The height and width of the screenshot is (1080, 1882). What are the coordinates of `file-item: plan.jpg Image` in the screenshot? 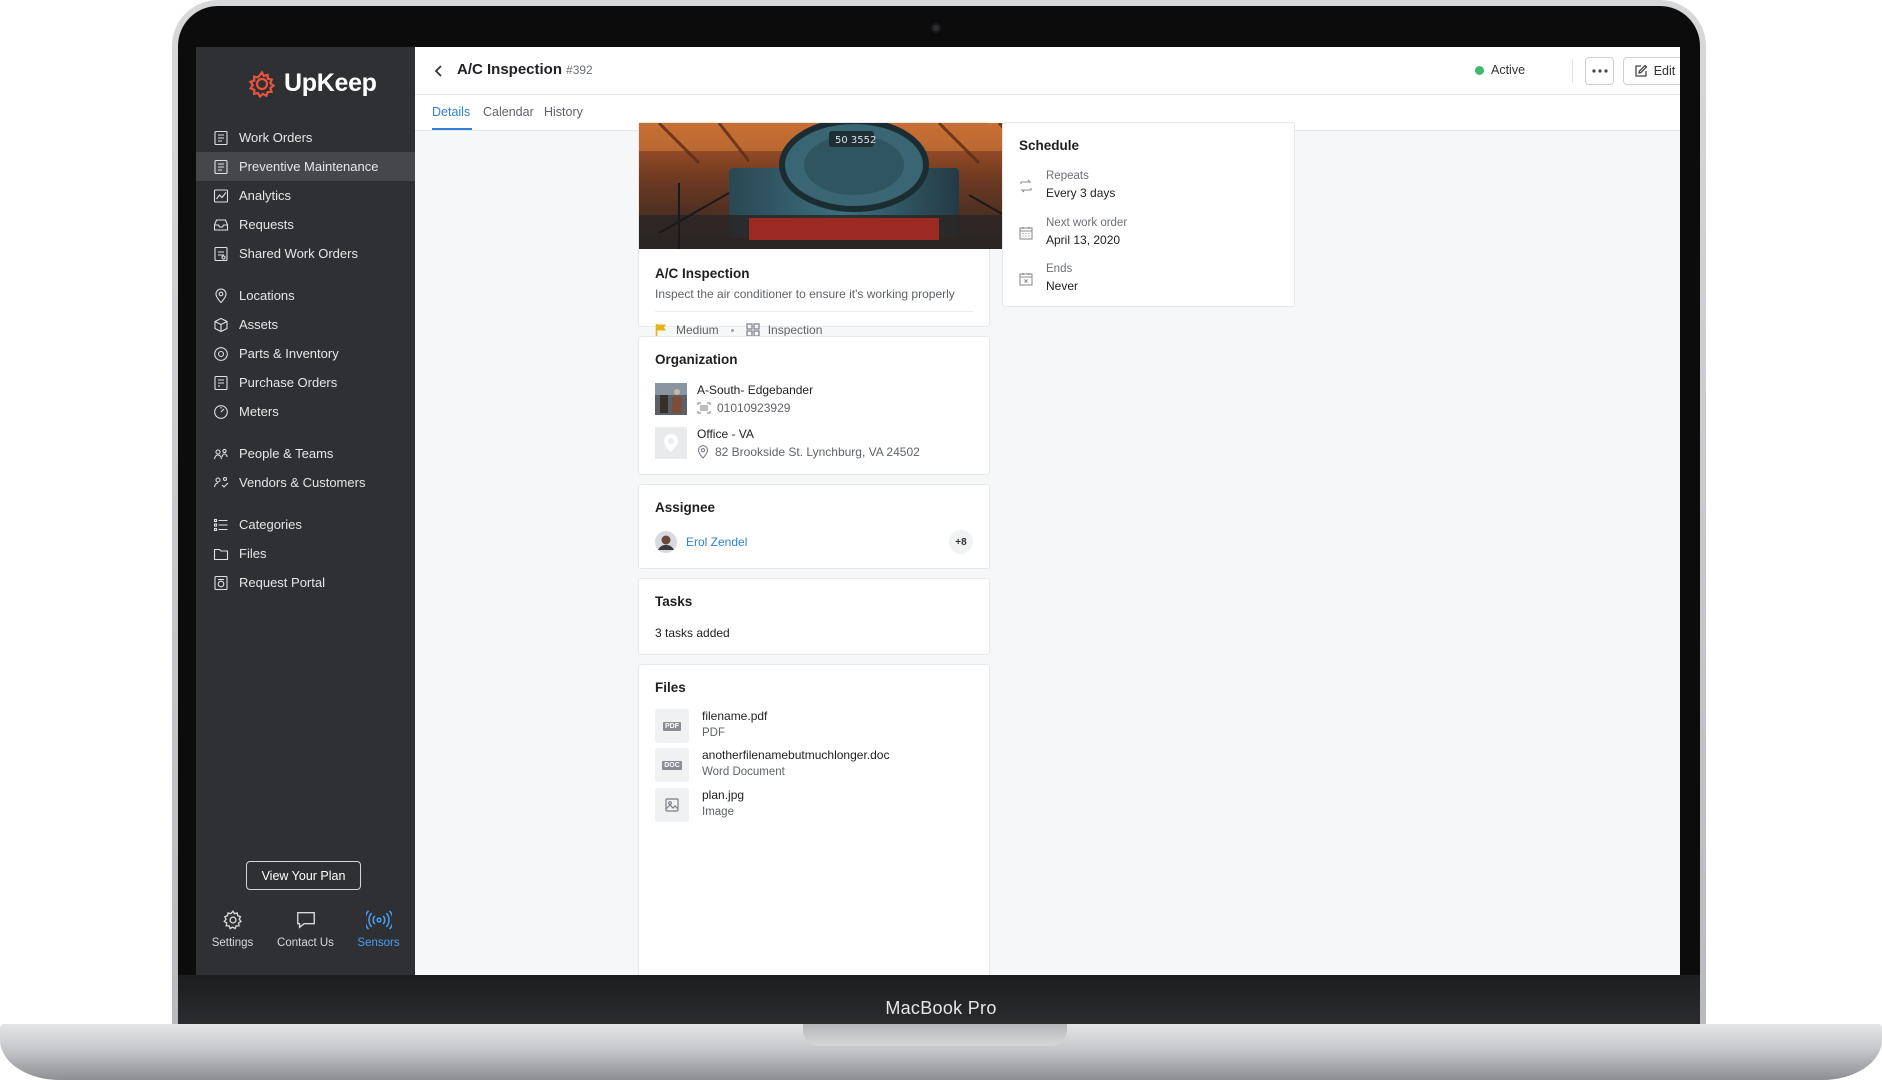 It's located at (699, 805).